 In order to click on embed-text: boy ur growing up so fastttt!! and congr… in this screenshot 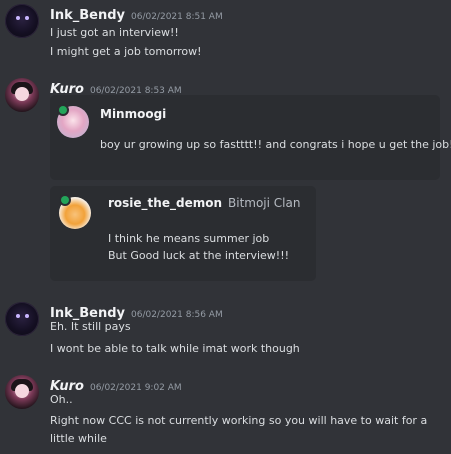, I will do `click(275, 144)`.